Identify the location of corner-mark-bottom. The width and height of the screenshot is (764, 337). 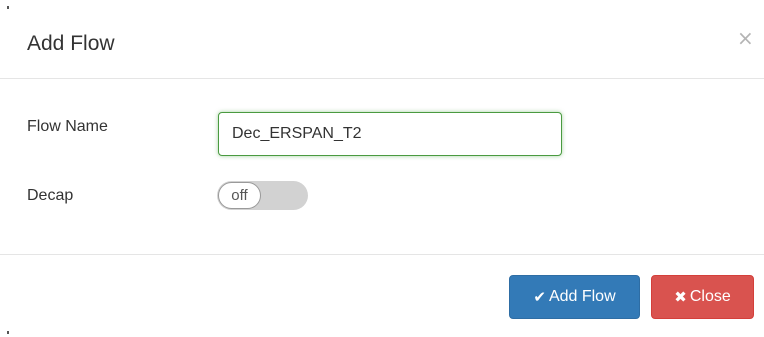
(8, 332).